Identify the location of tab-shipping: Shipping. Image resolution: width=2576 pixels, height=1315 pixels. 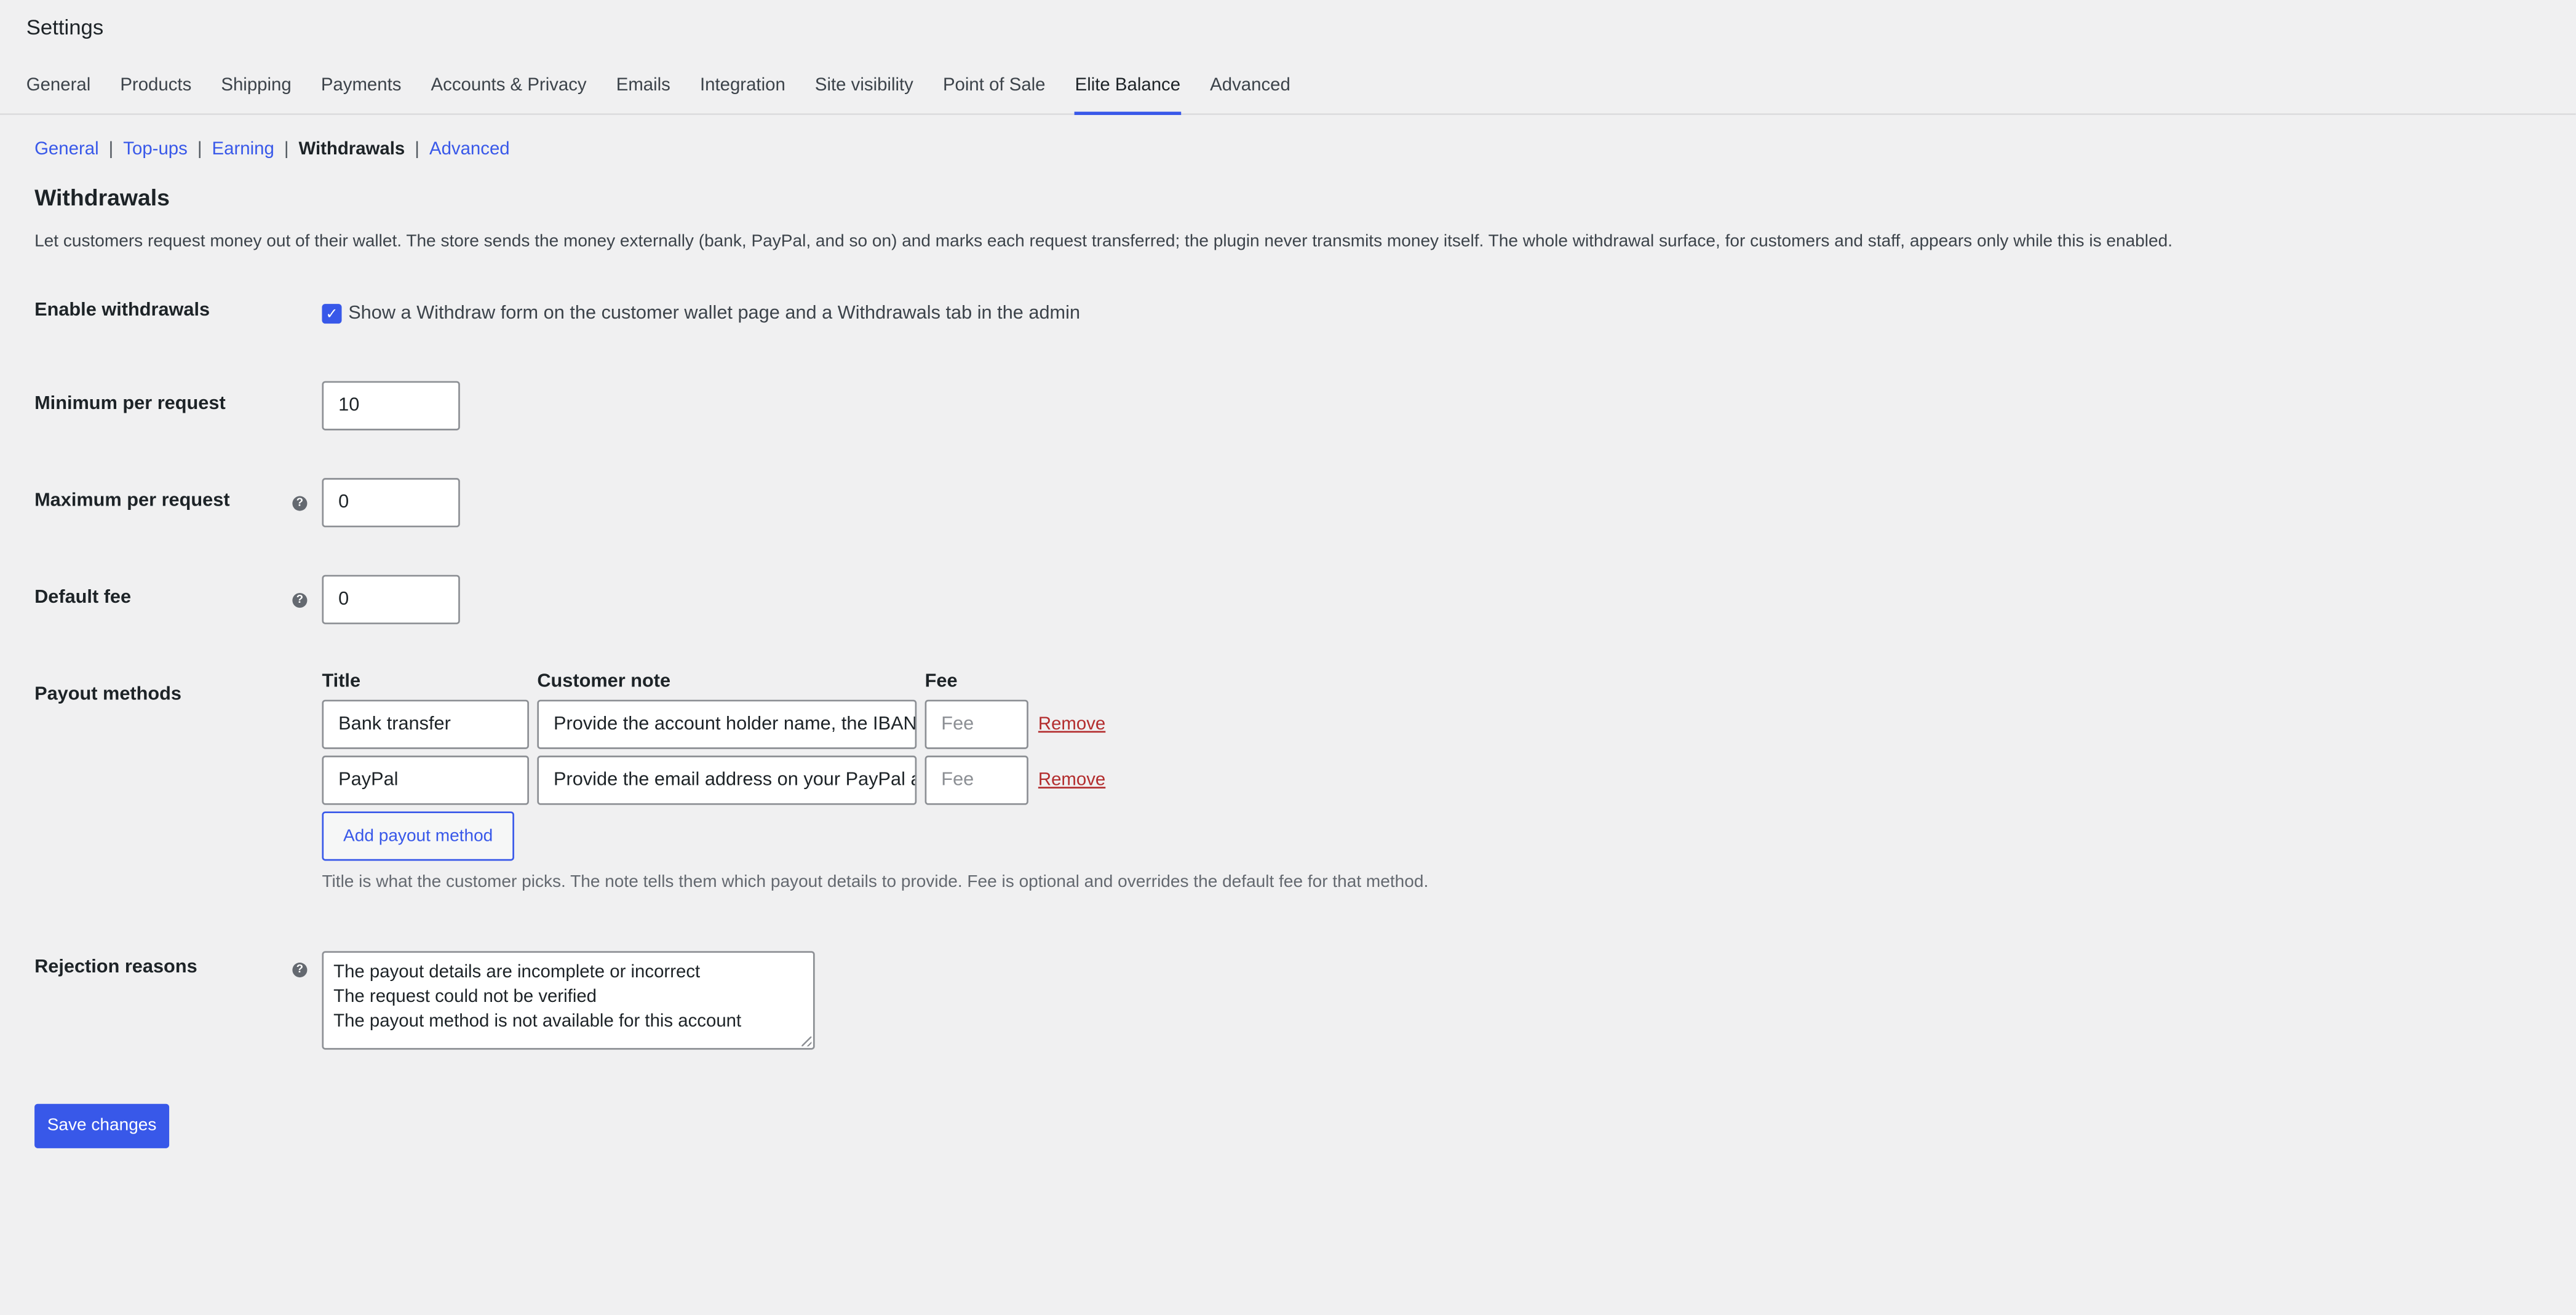
(256, 88).